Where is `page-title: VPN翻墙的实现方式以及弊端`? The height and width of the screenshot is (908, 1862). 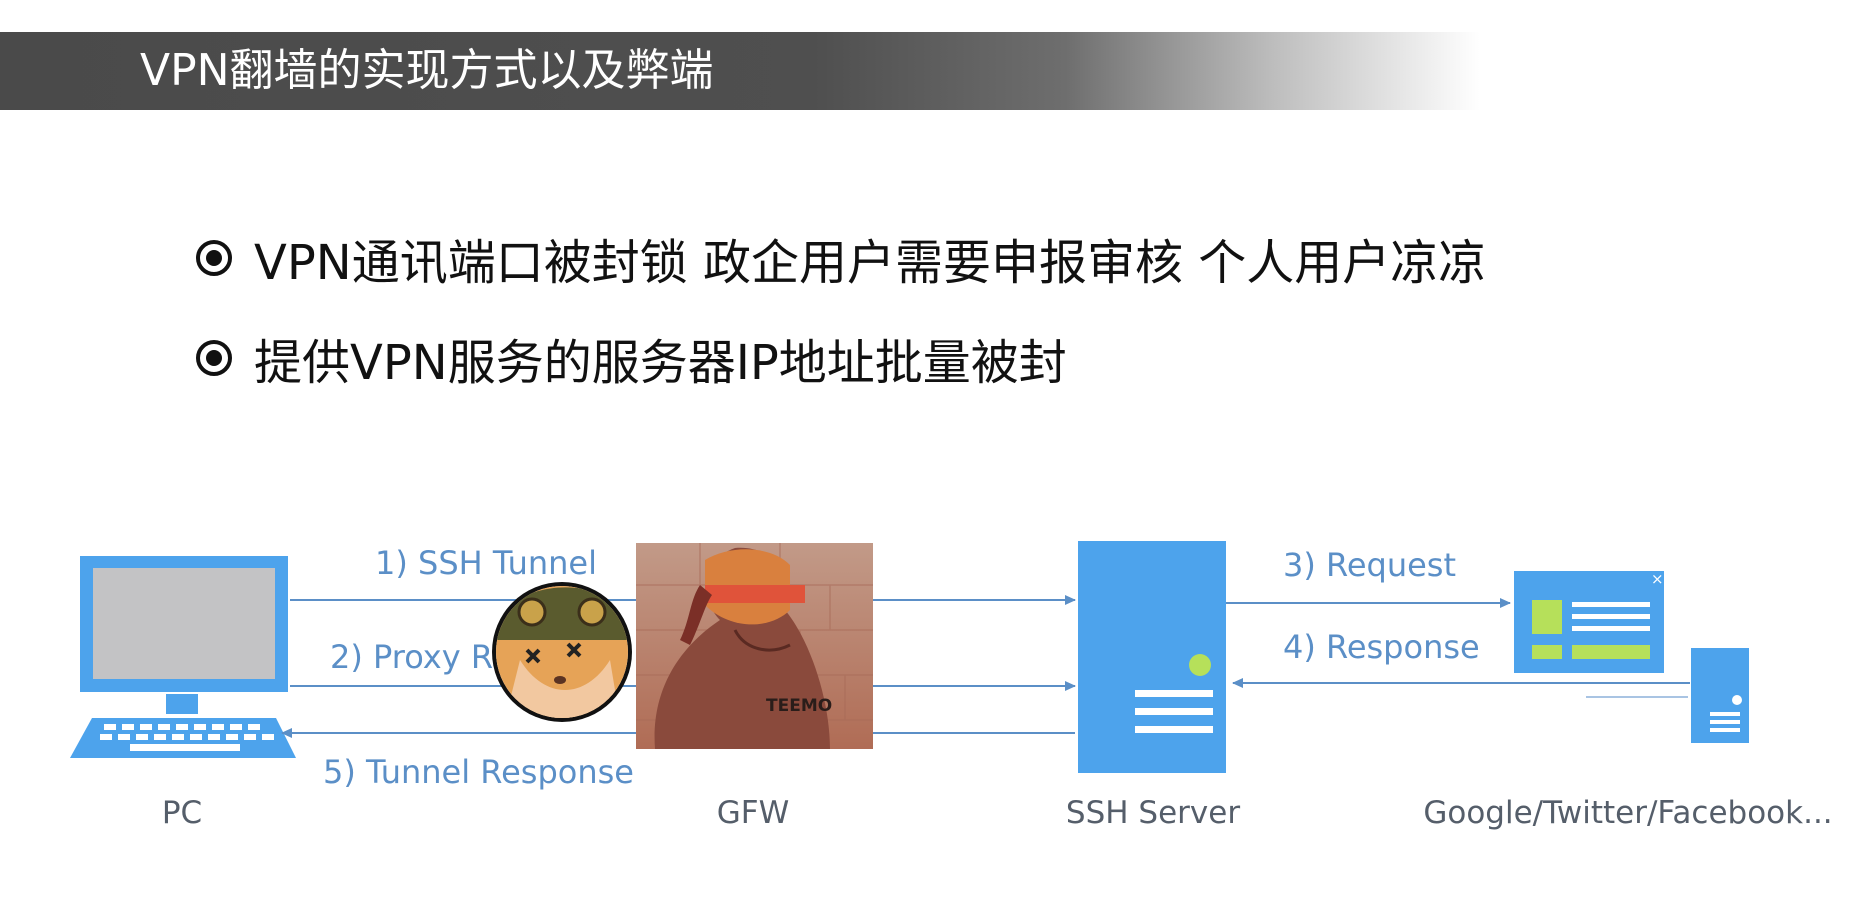 page-title: VPN翻墙的实现方式以及弊端 is located at coordinates (427, 70).